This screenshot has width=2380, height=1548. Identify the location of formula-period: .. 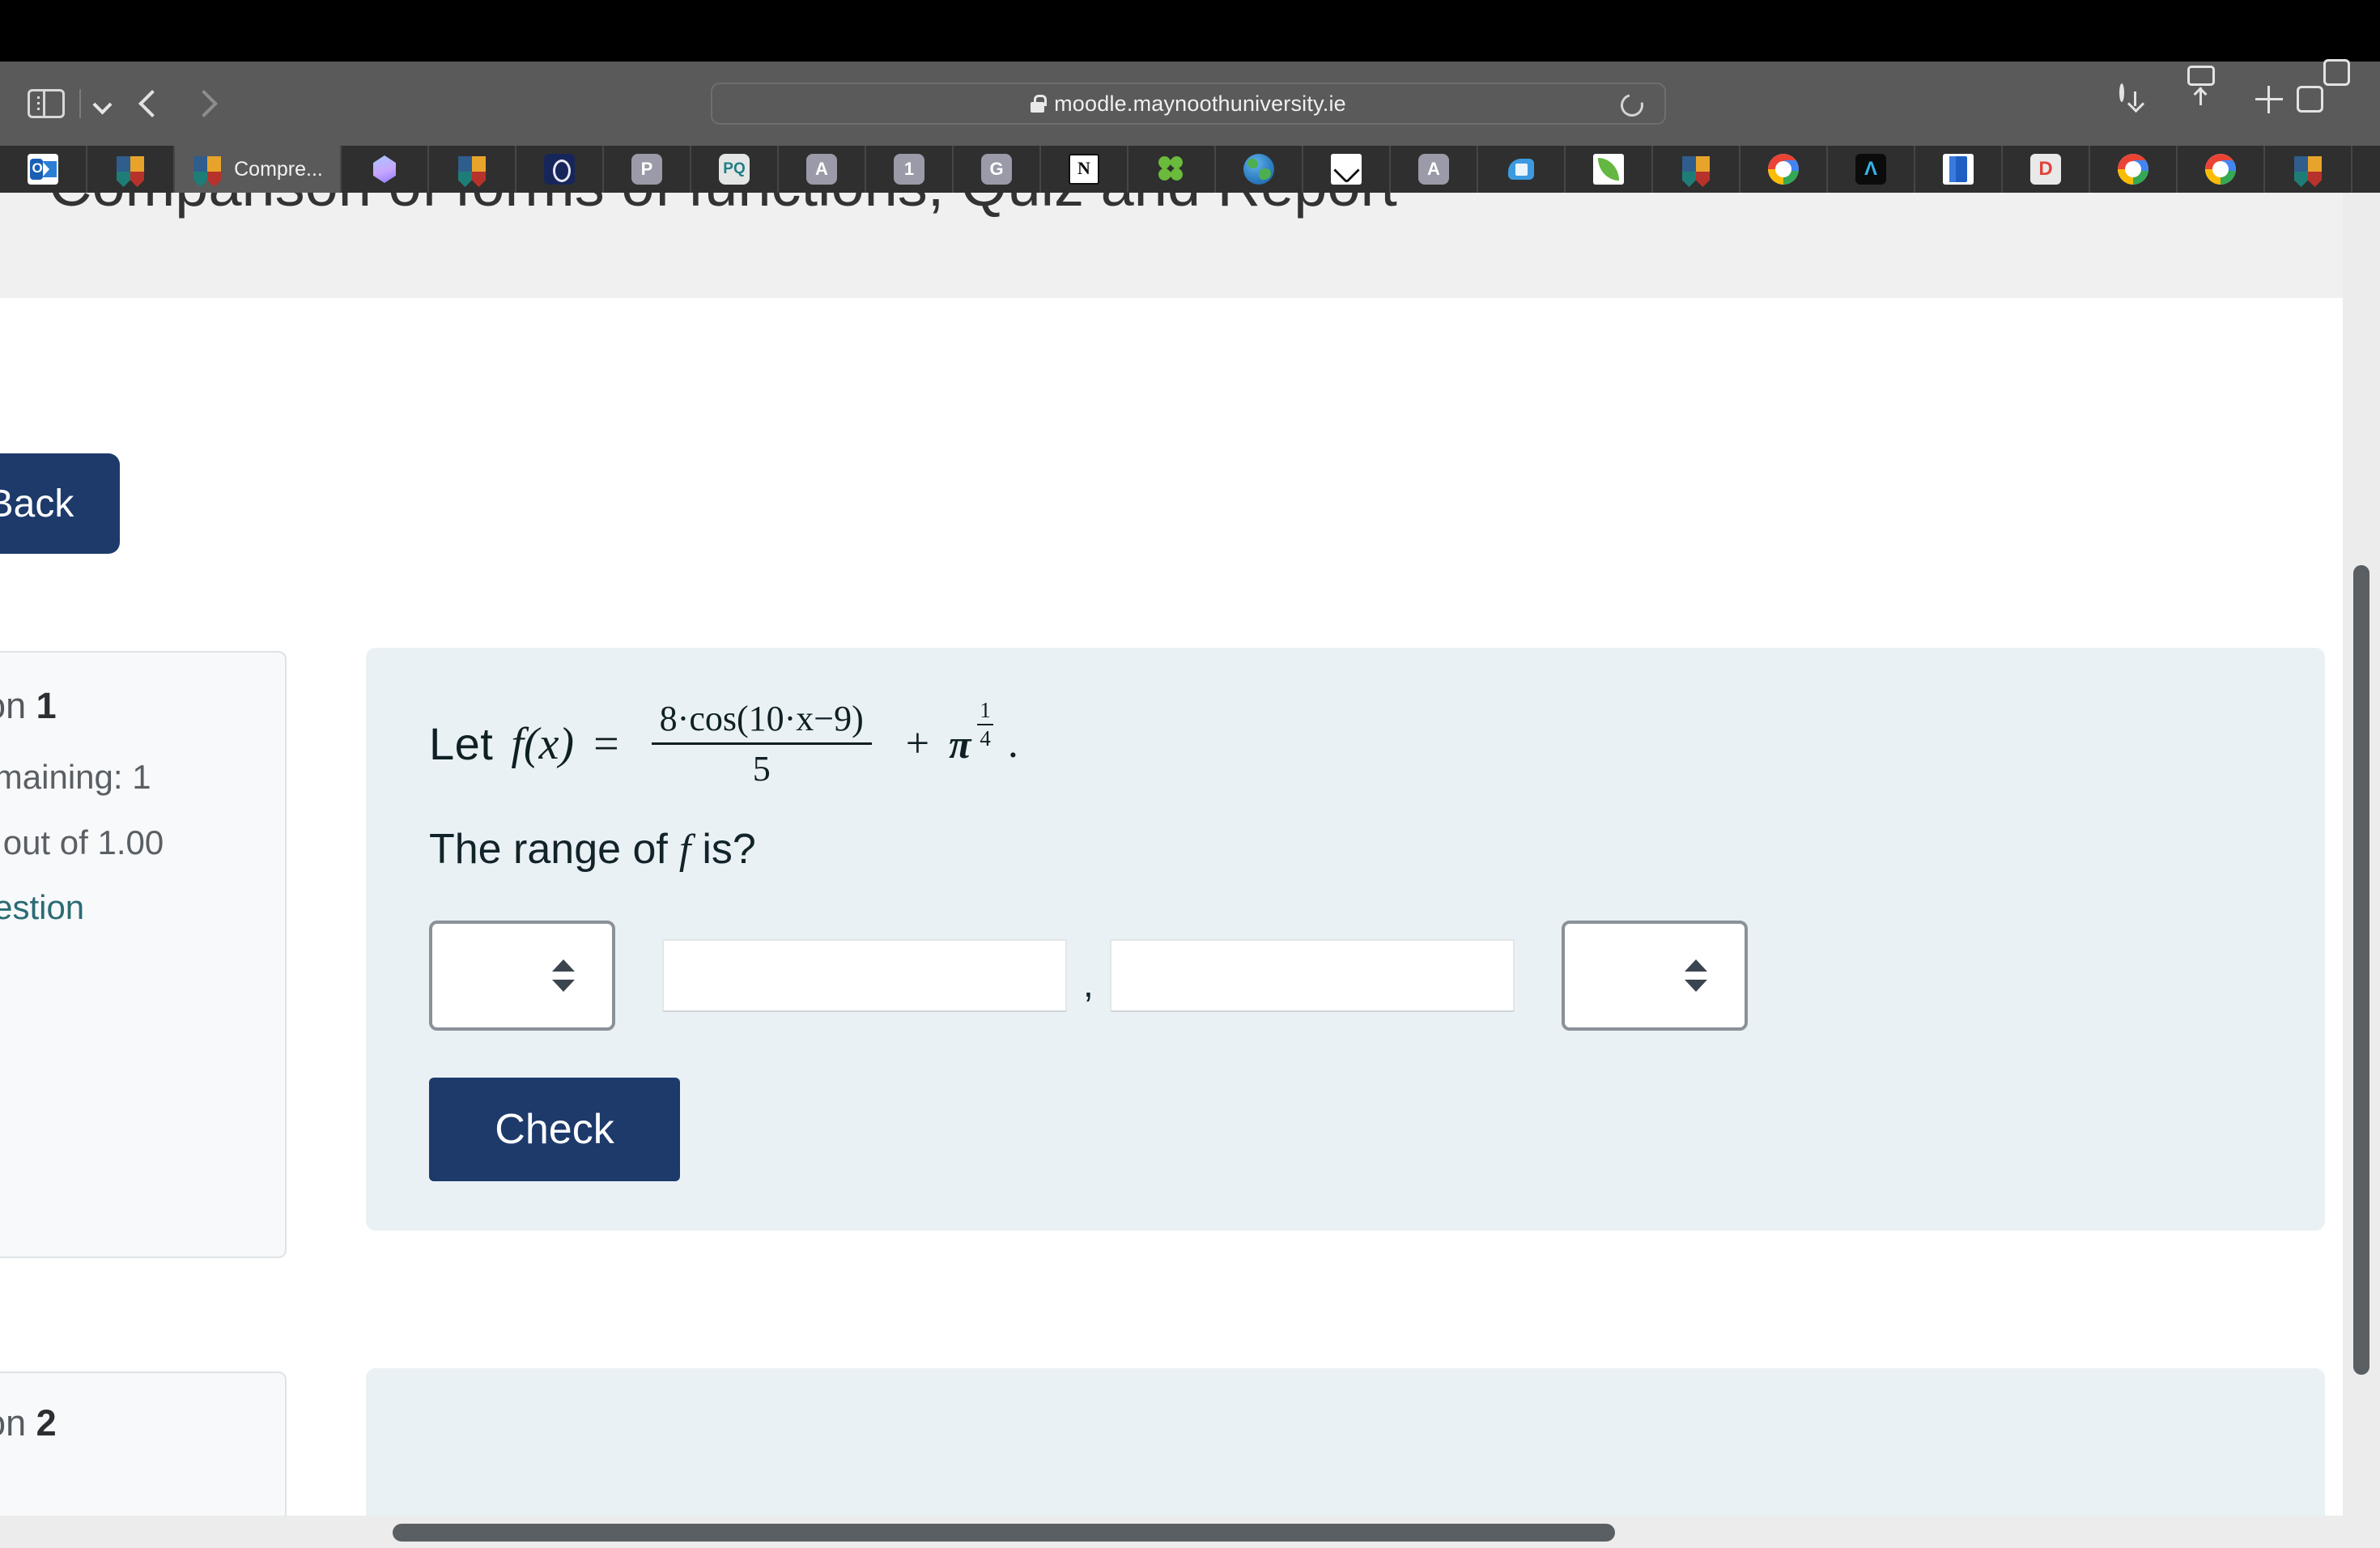
(1012, 744).